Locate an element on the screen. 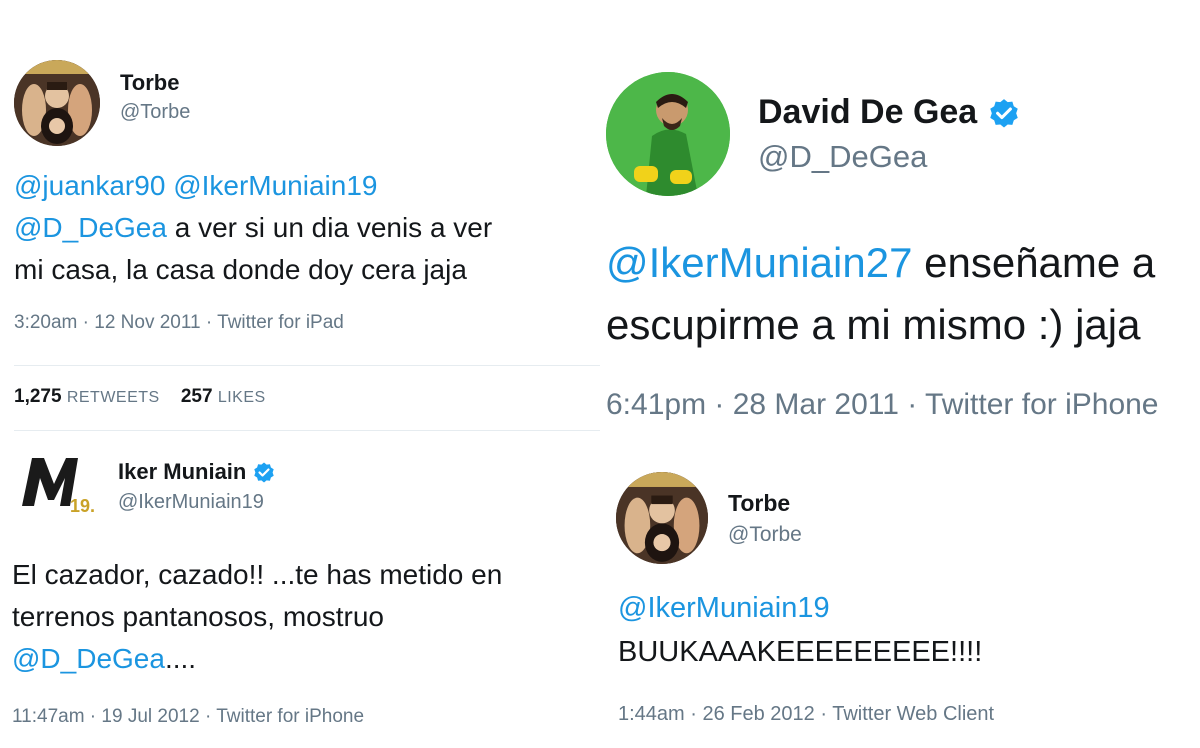  avatar-david-de-gea is located at coordinates (668, 134).